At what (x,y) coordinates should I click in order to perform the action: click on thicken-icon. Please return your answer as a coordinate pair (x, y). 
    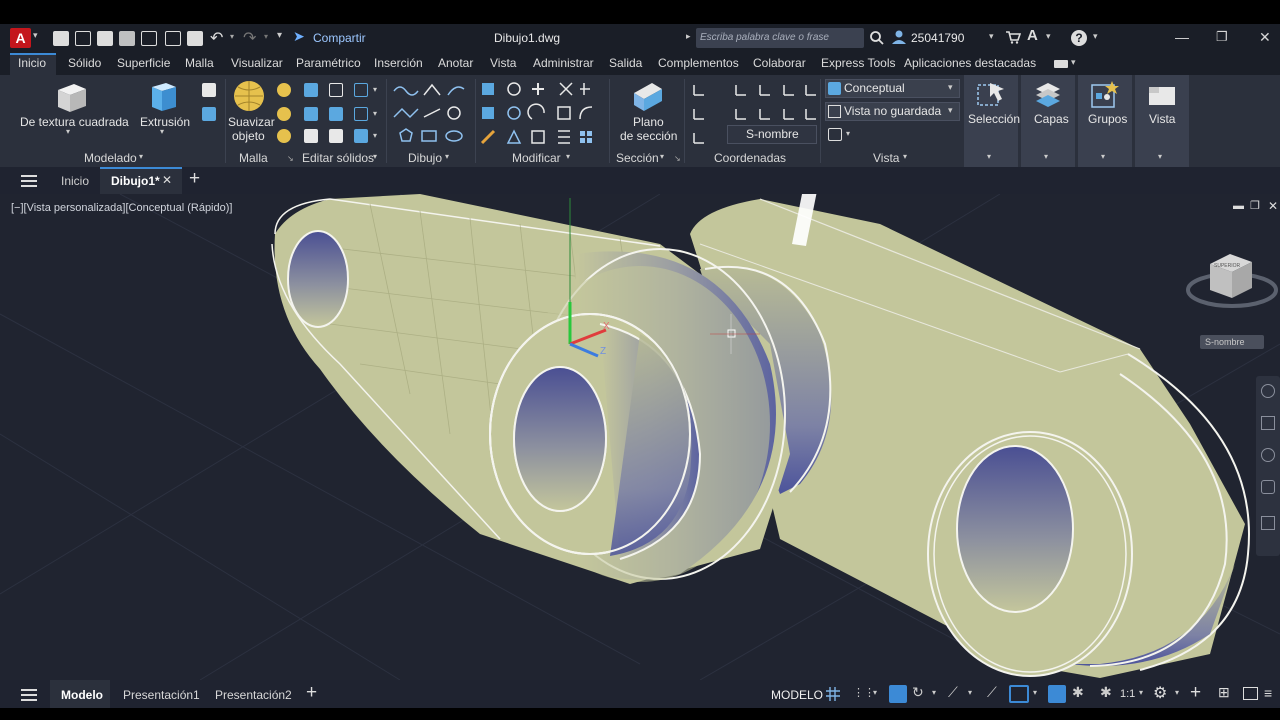
    Looking at the image, I should click on (336, 114).